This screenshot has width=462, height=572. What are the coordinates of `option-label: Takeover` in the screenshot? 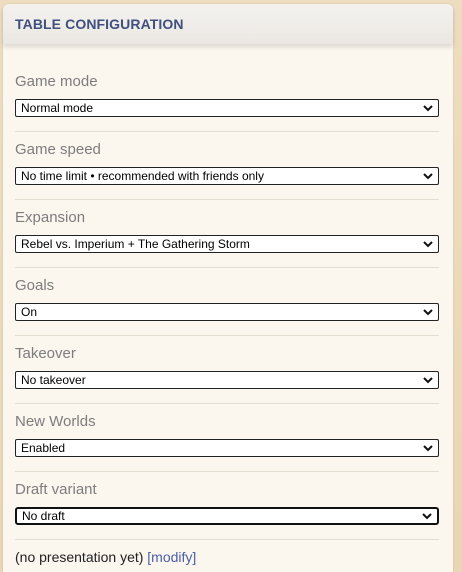 It's located at (45, 353).